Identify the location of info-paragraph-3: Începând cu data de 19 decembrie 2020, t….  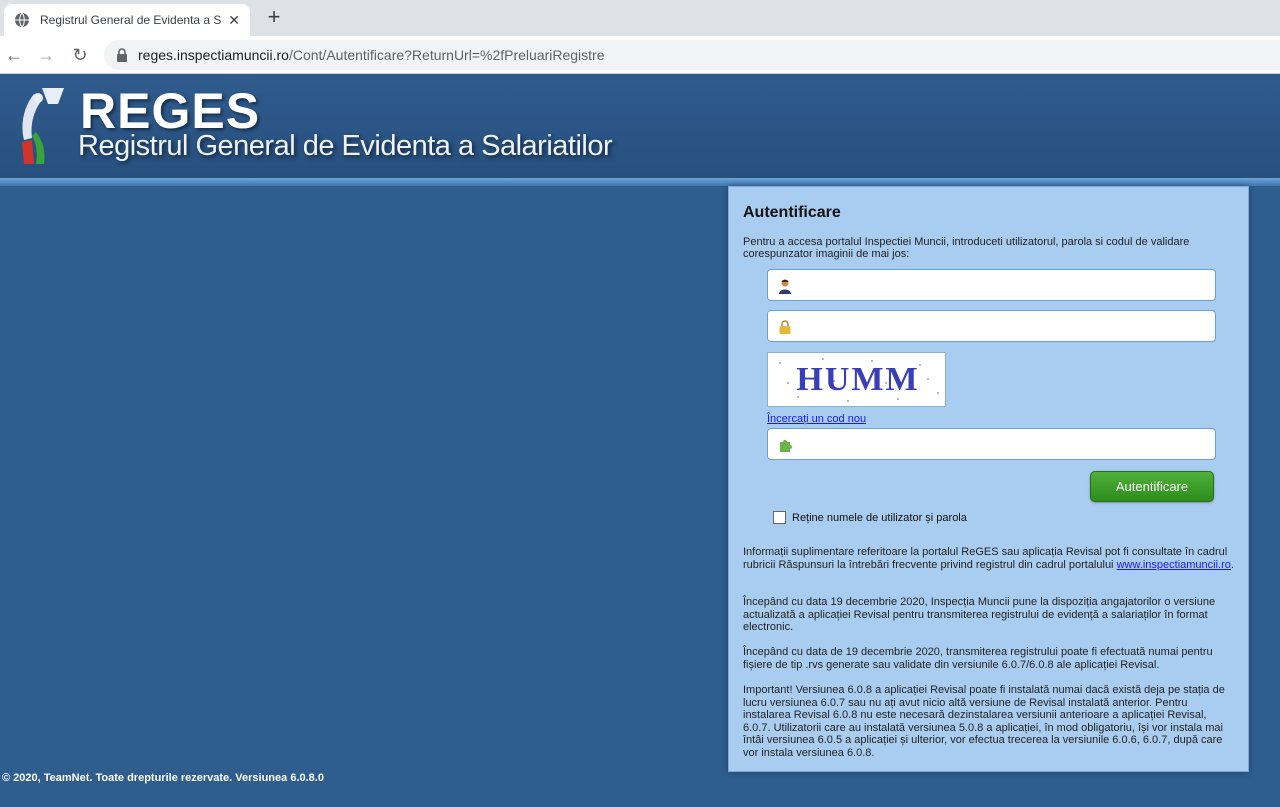
(978, 658).